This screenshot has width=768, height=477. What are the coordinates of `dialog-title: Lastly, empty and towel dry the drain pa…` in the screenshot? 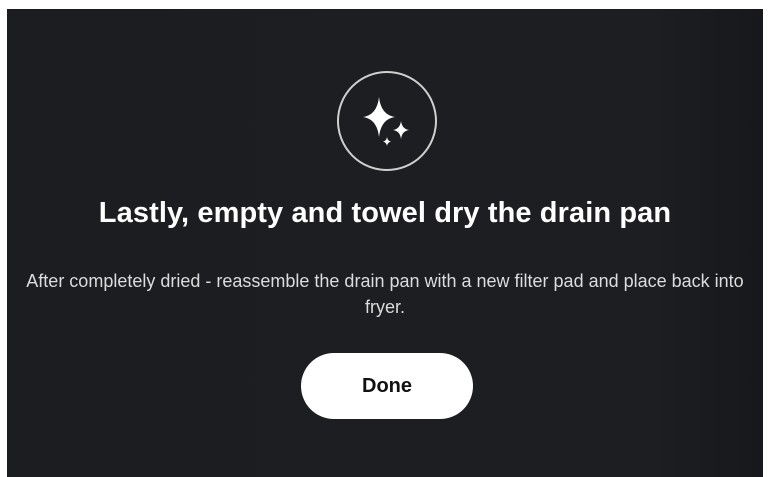 It's located at (385, 213).